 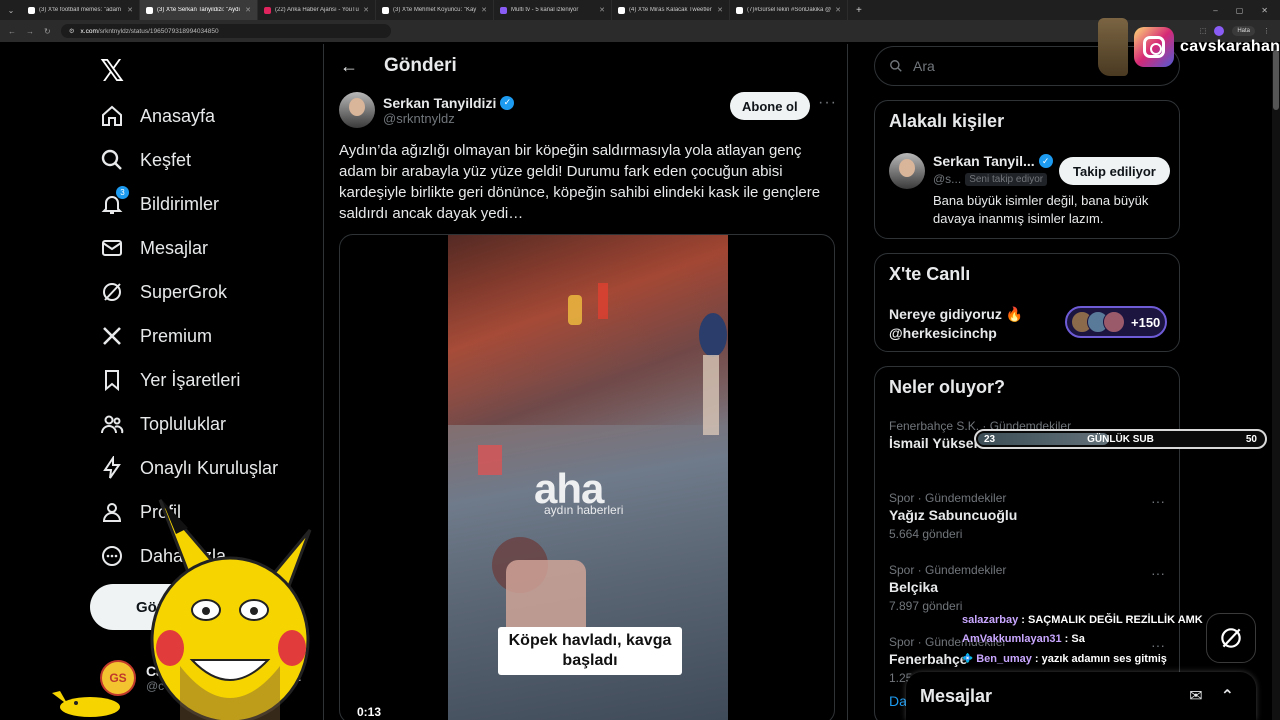 I want to click on related-person-avatar, so click(x=907, y=171).